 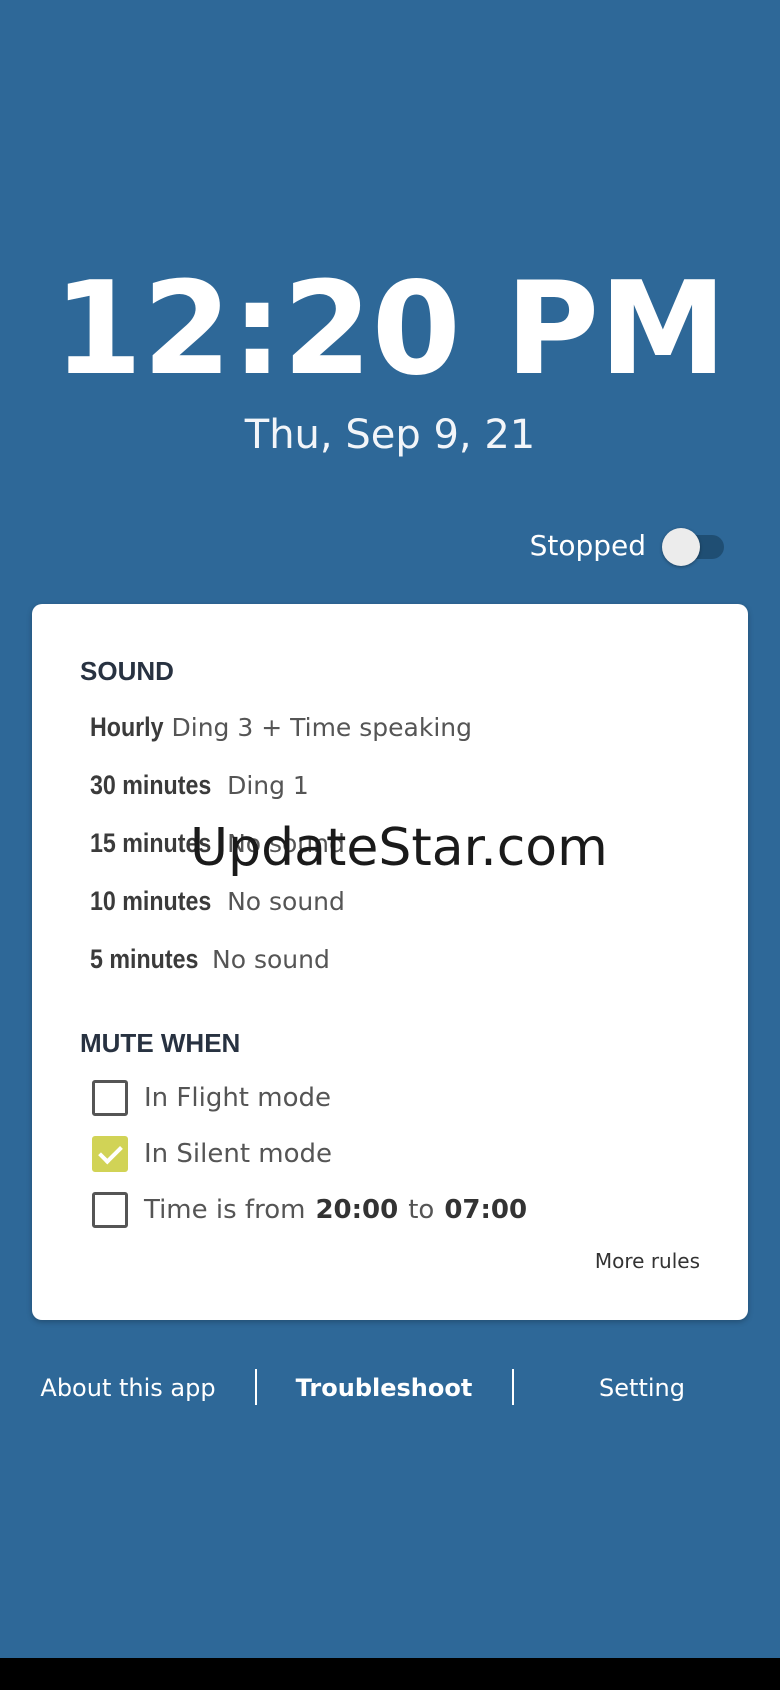 I want to click on status-label: Stopped, so click(x=587, y=545).